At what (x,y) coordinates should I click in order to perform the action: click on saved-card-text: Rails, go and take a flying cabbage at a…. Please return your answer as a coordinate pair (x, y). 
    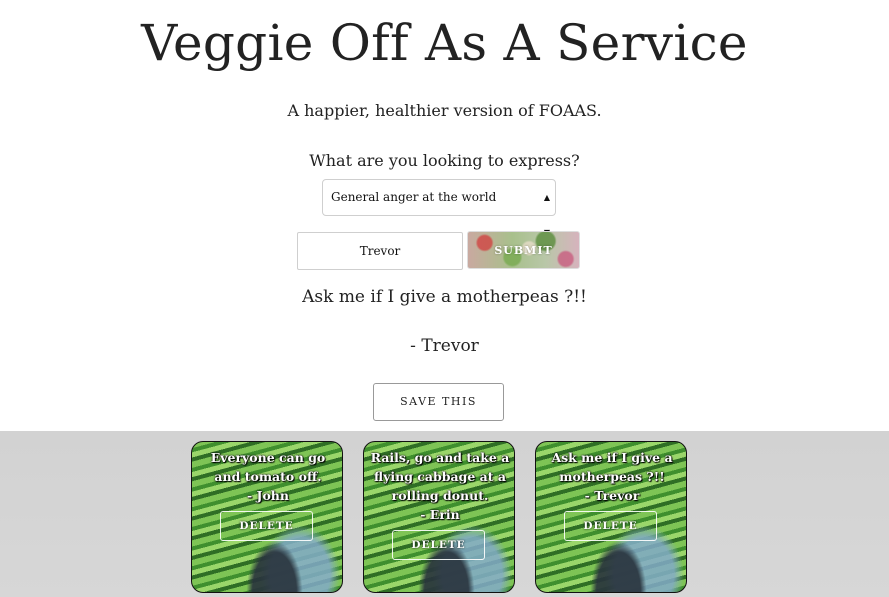
    Looking at the image, I should click on (440, 486).